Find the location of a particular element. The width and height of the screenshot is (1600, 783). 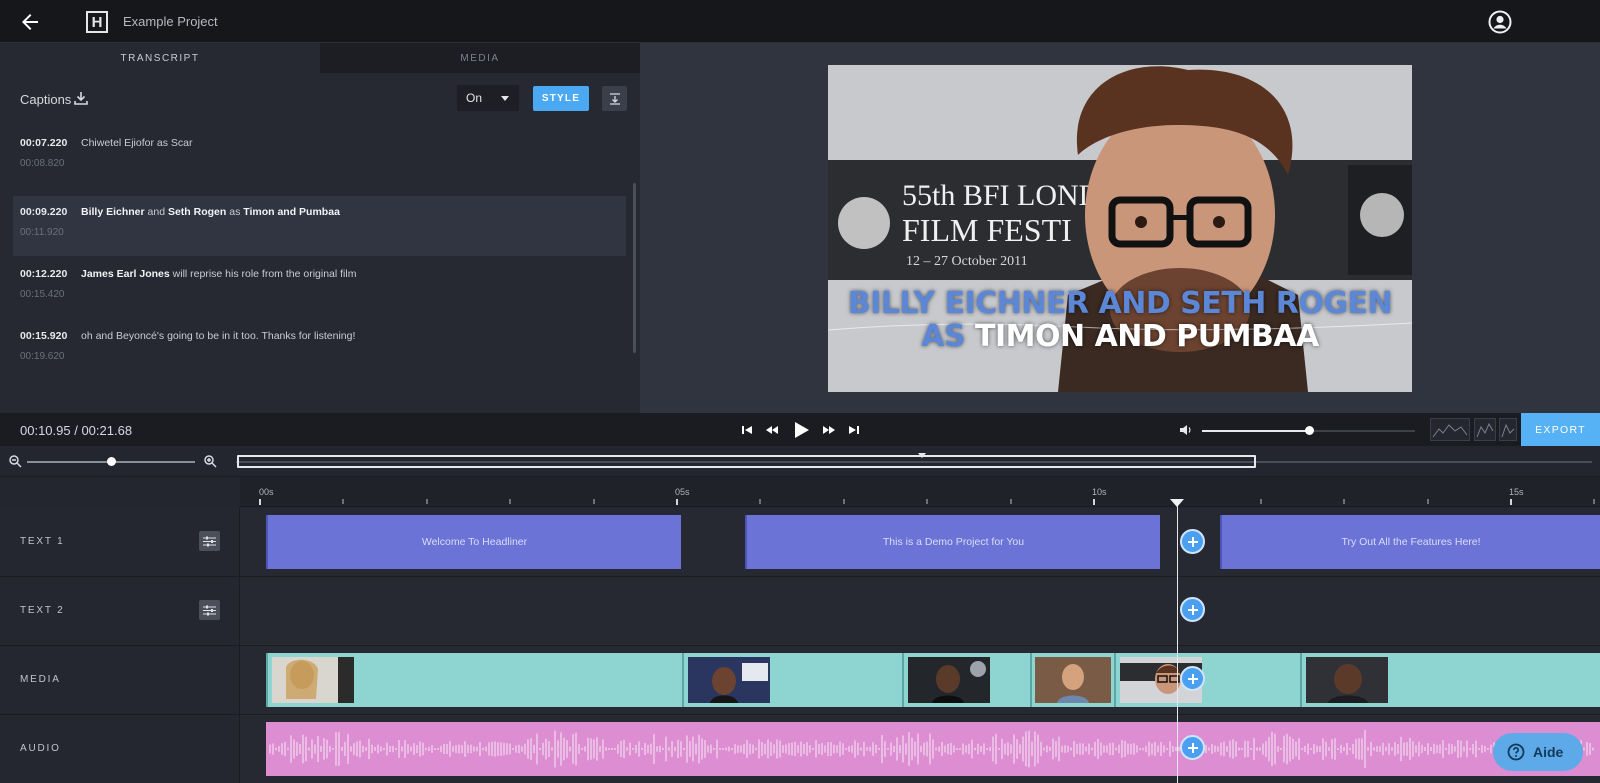

caption-text-bold: Seth Rogen is located at coordinates (197, 212).